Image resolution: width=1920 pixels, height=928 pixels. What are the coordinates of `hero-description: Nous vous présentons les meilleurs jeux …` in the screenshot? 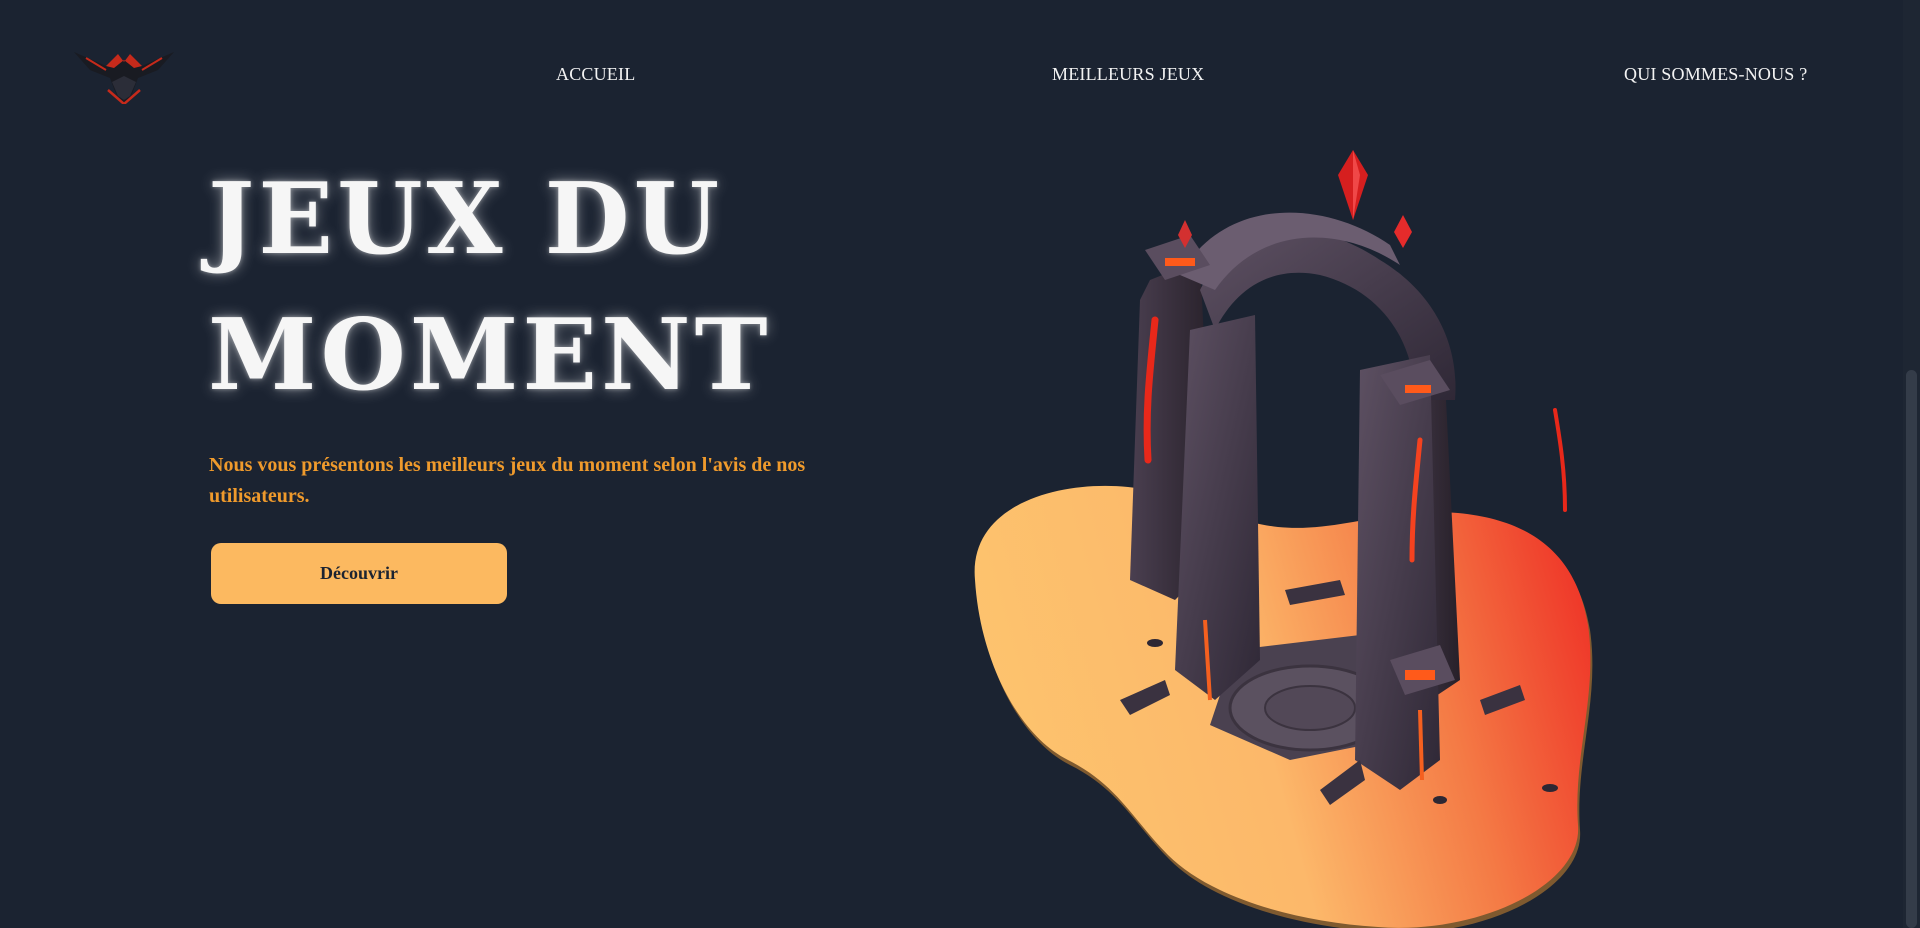 It's located at (507, 480).